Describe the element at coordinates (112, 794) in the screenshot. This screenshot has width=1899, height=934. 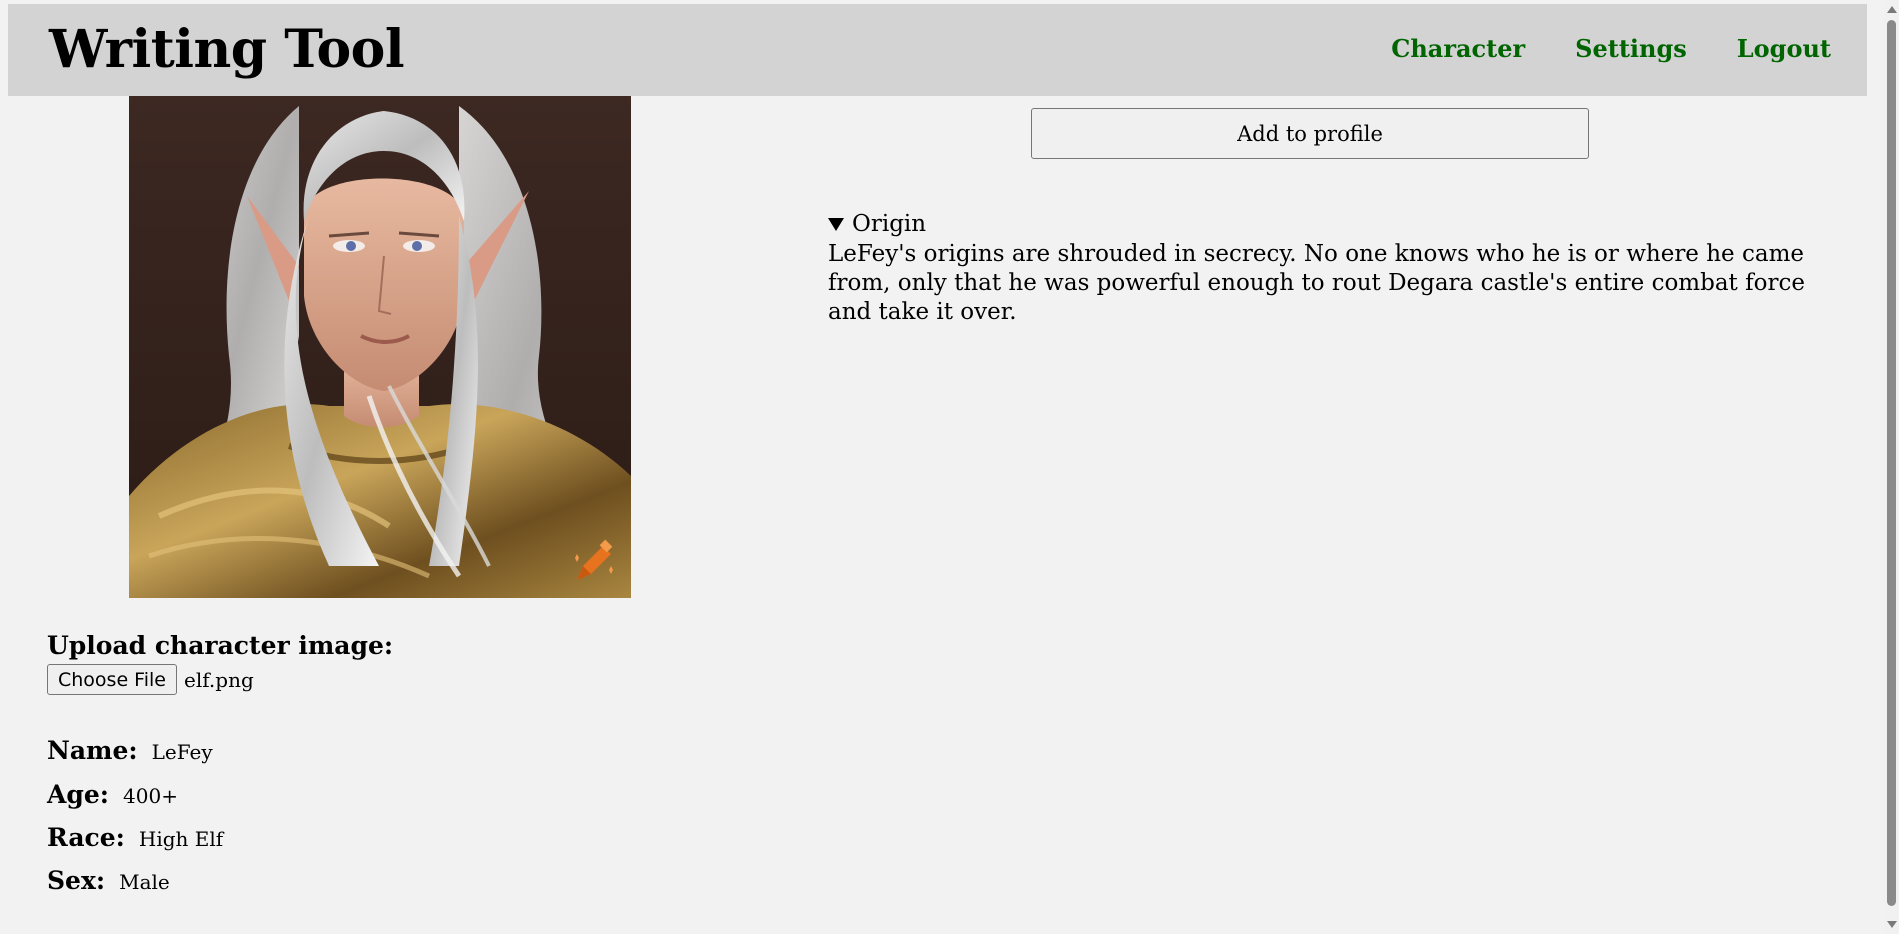
I see `detail-age: Age: 400+` at that location.